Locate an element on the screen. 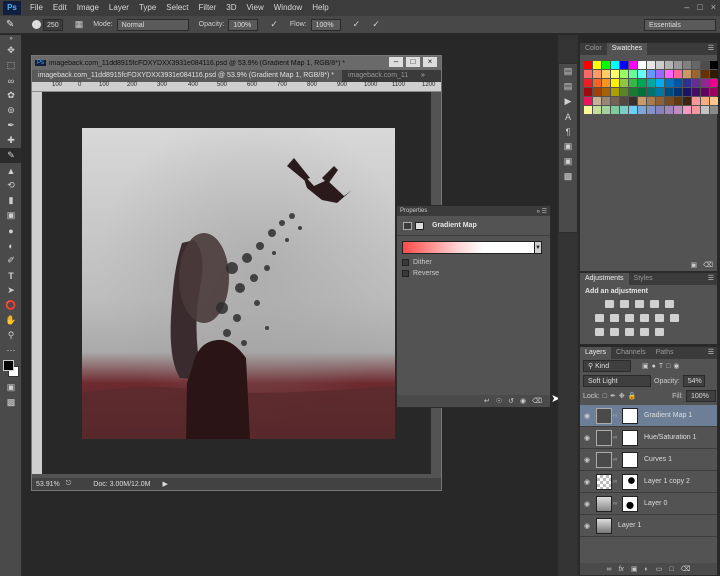 Image resolution: width=720 pixels, height=576 pixels. selective-color-icon is located at coordinates (659, 332).